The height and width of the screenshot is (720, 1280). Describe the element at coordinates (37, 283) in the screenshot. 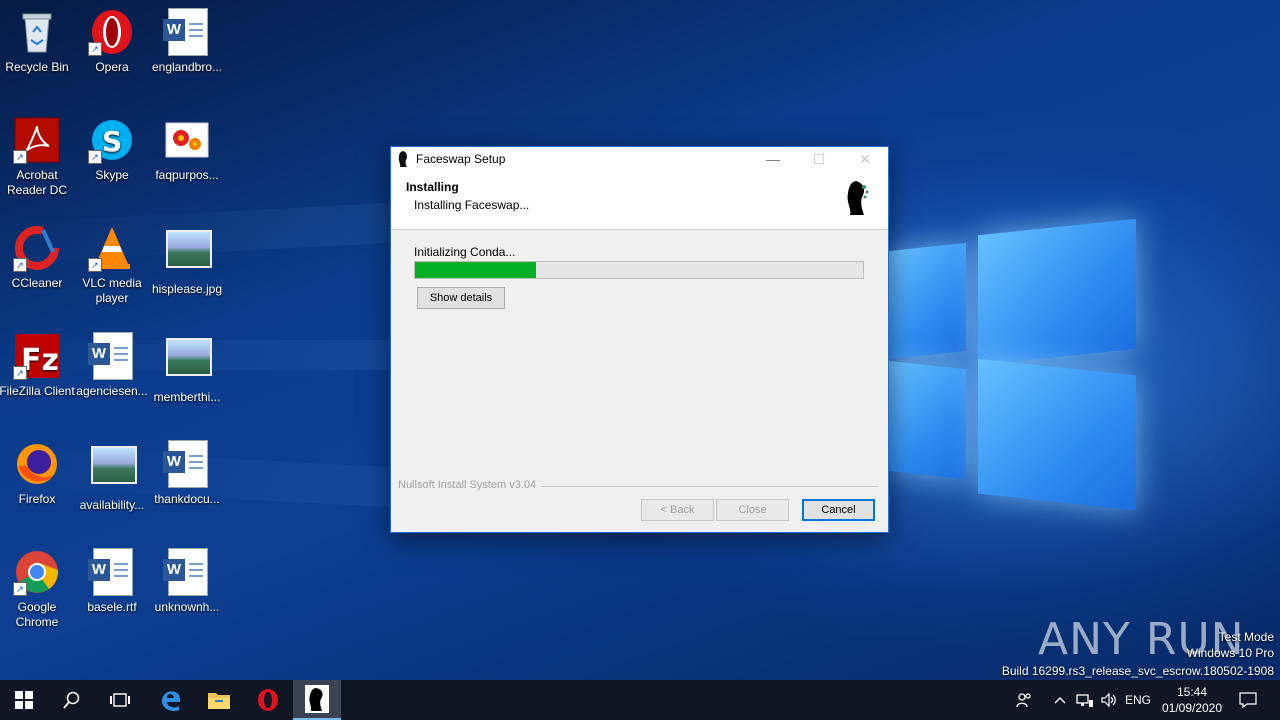

I see `desktop-icon-label: CCleaner` at that location.